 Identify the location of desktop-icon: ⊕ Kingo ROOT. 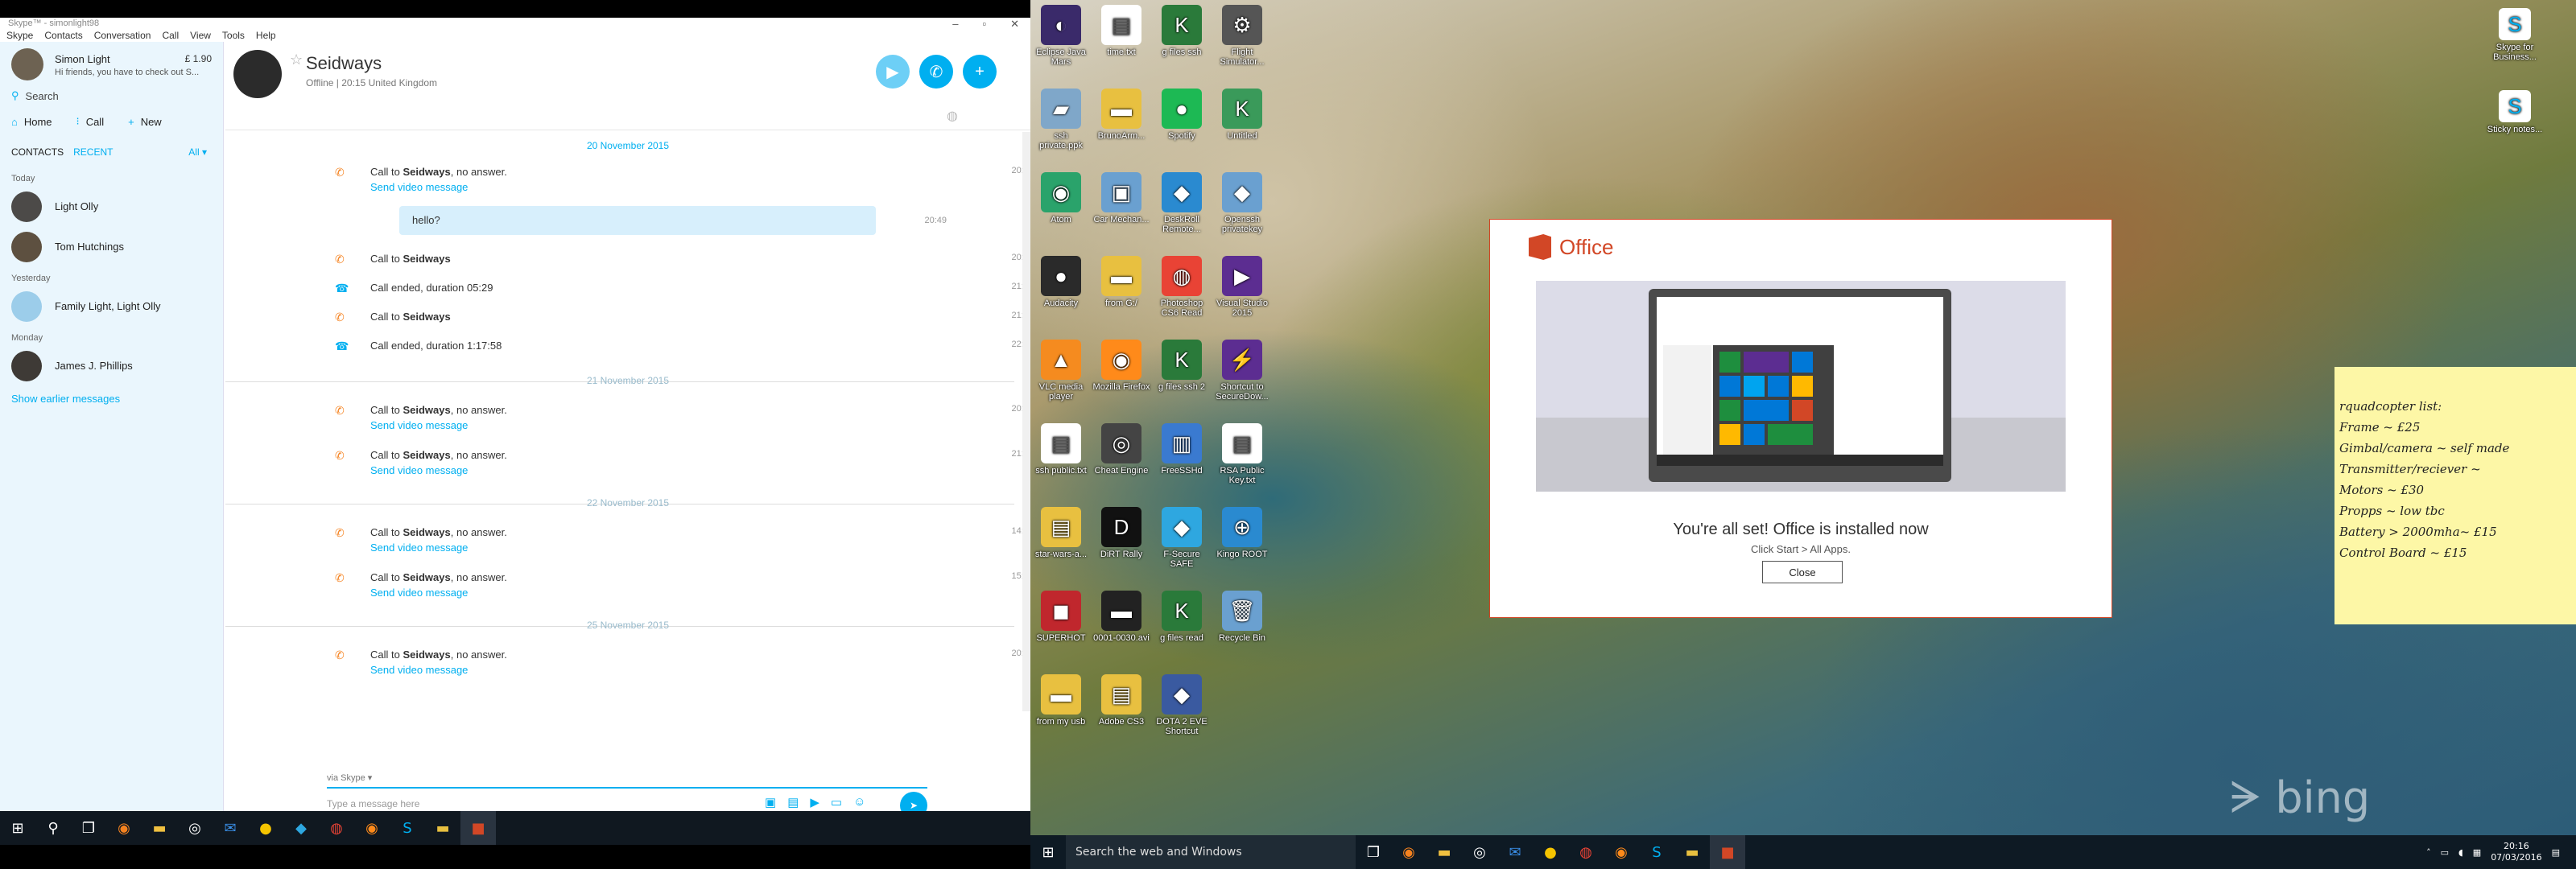
(1242, 533).